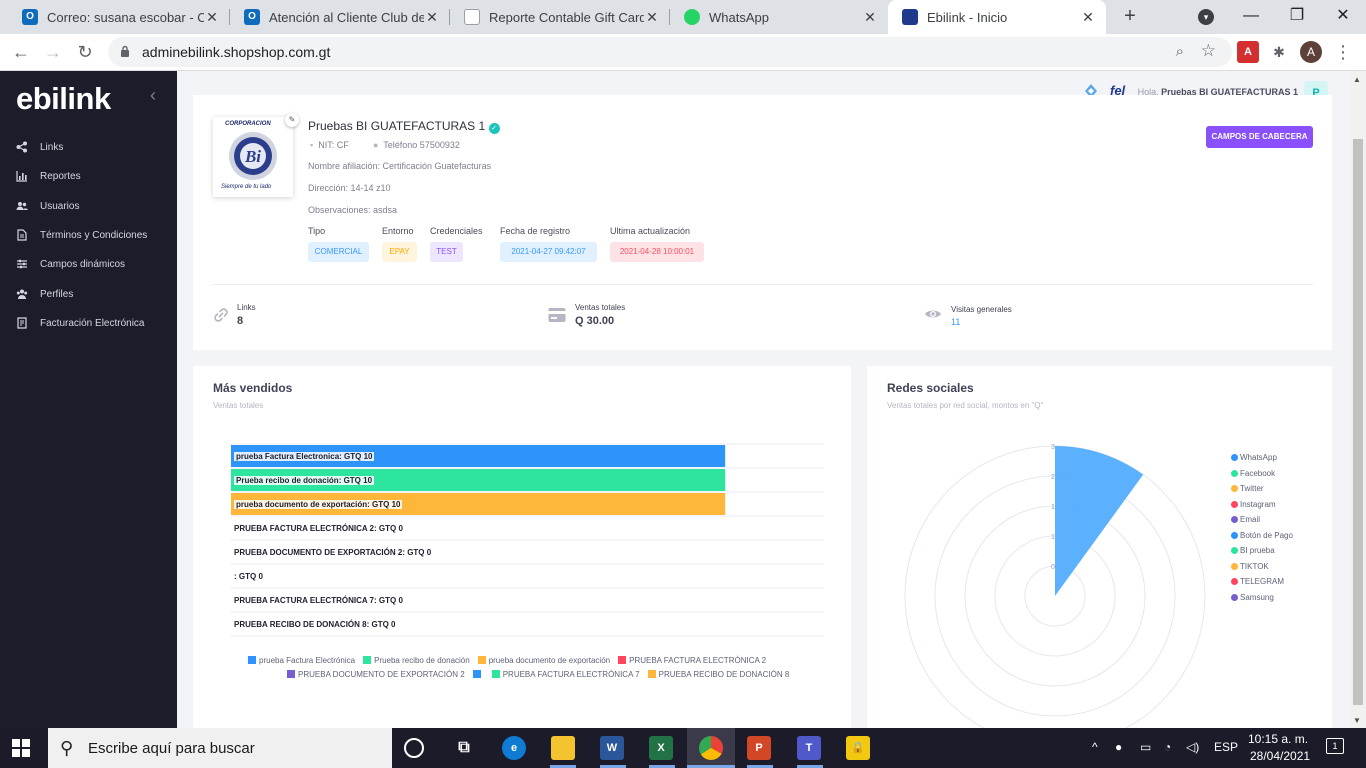 Image resolution: width=1366 pixels, height=768 pixels. What do you see at coordinates (312, 145) in the screenshot?
I see `lock-icon: ▪` at bounding box center [312, 145].